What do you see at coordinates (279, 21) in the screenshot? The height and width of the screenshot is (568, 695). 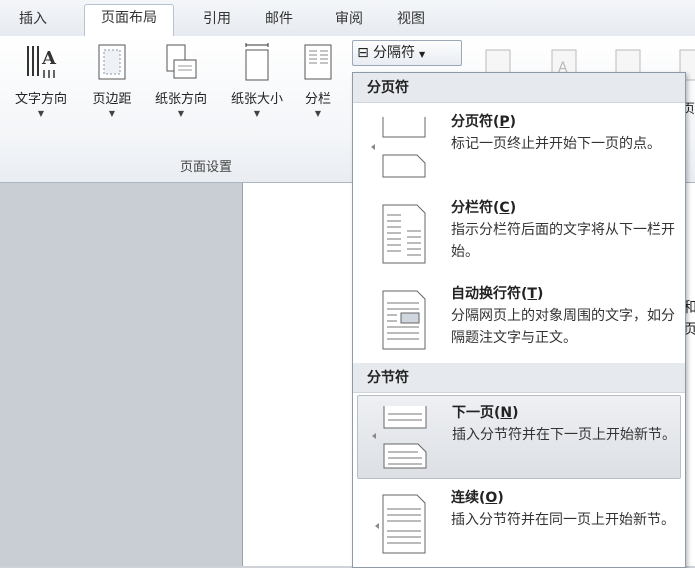 I see `tab-mailings: 邮件` at bounding box center [279, 21].